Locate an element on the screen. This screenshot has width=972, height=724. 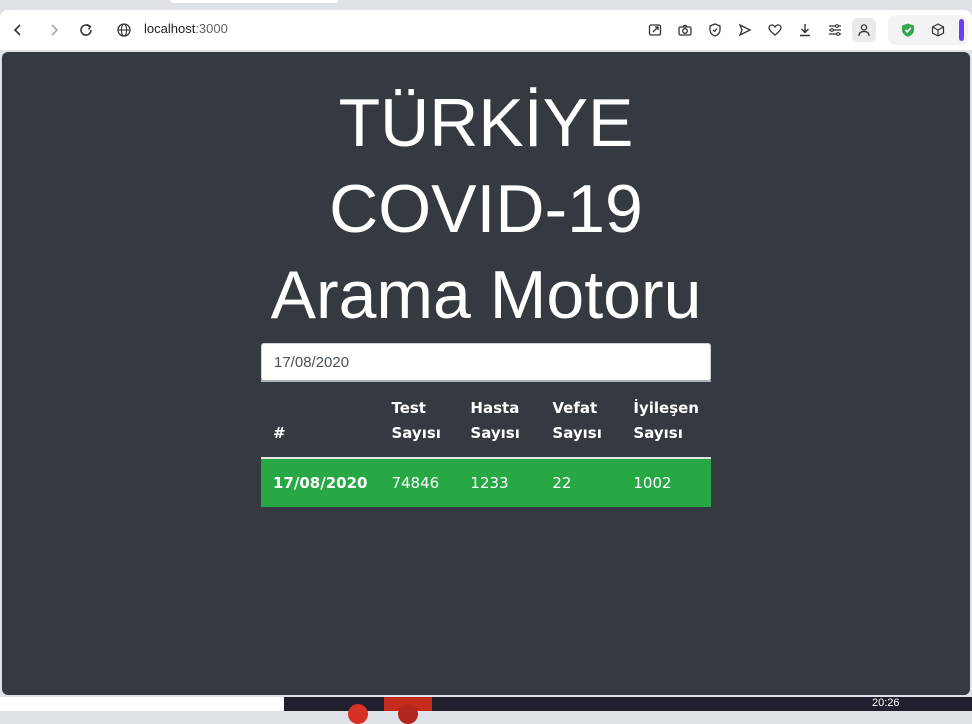
heart-icon is located at coordinates (775, 30).